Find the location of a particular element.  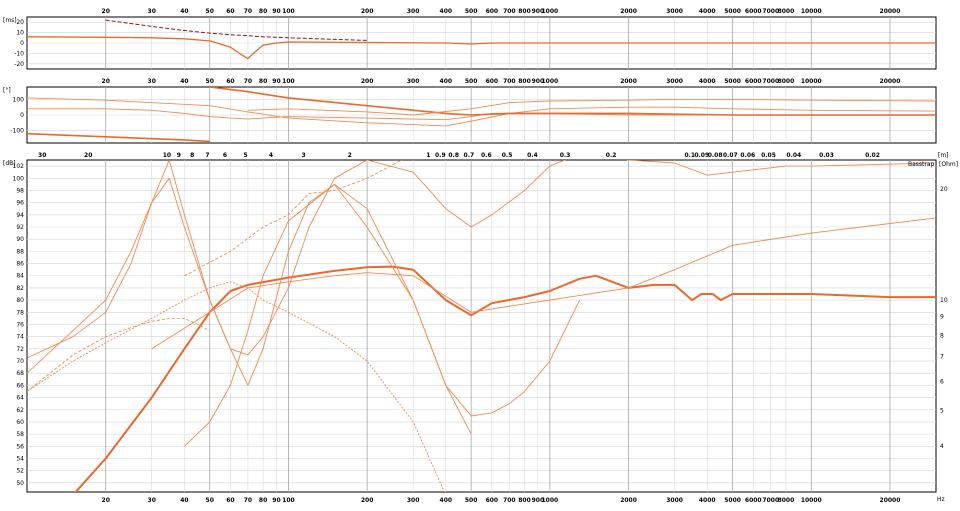

legend-stub: Basstrap is located at coordinates (921, 164).